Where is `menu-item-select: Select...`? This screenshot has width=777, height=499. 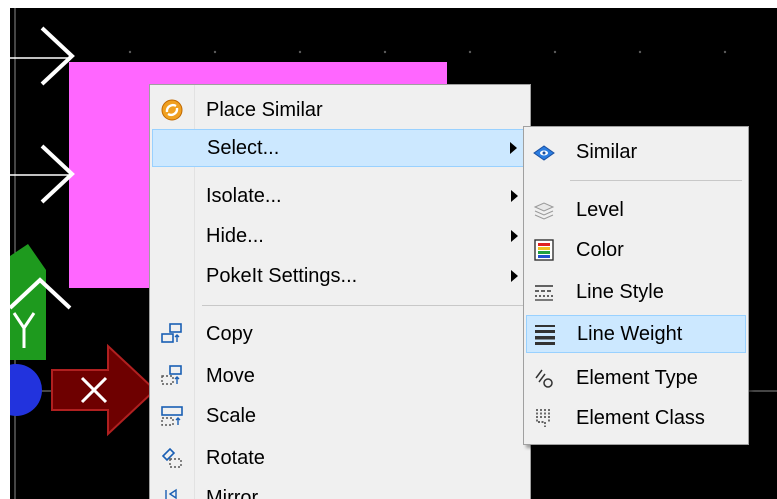
menu-item-select: Select... is located at coordinates (340, 148).